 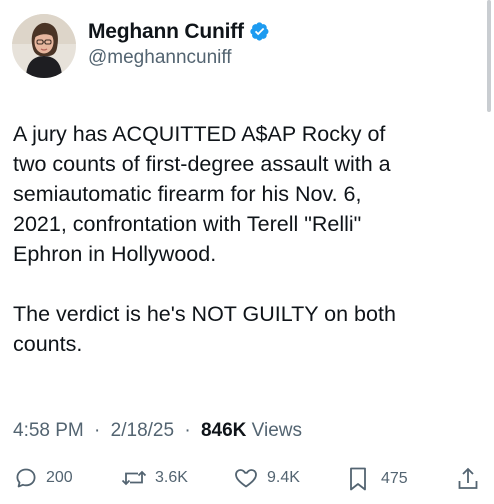 I want to click on author-names: Meghann Cuniff @meghanncuniff, so click(x=179, y=43).